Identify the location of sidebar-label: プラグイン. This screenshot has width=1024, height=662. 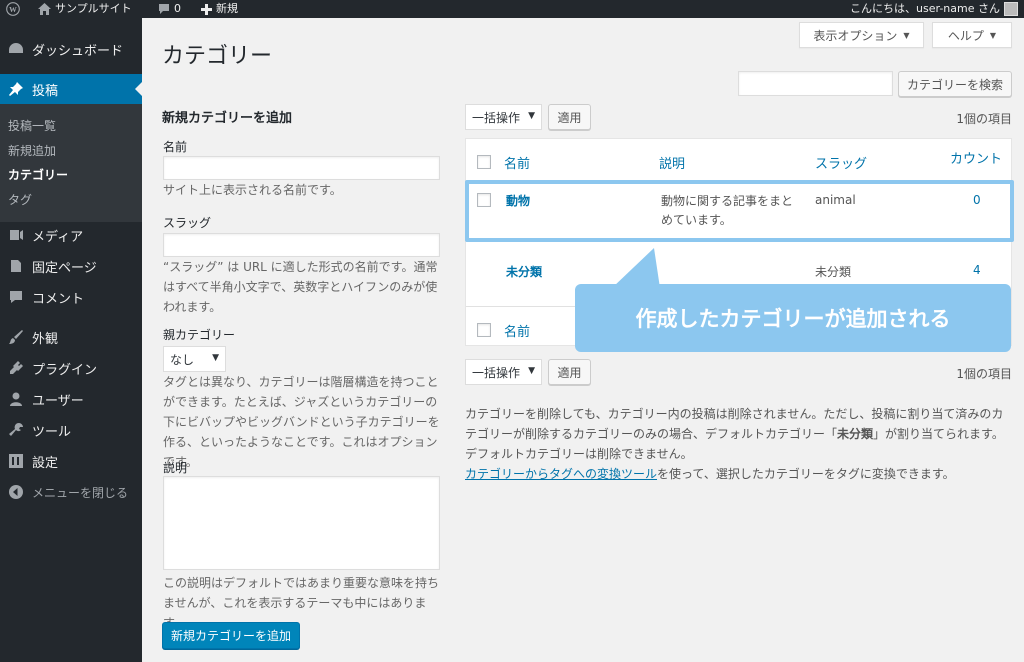
(65, 370).